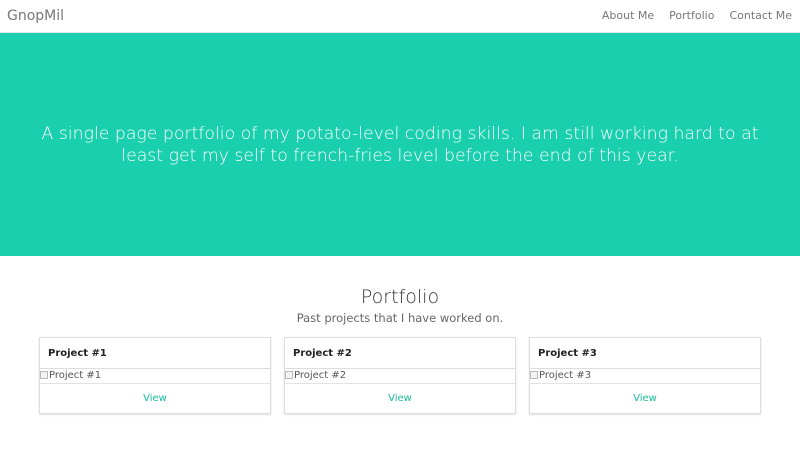  I want to click on project-image: Project #1, so click(155, 376).